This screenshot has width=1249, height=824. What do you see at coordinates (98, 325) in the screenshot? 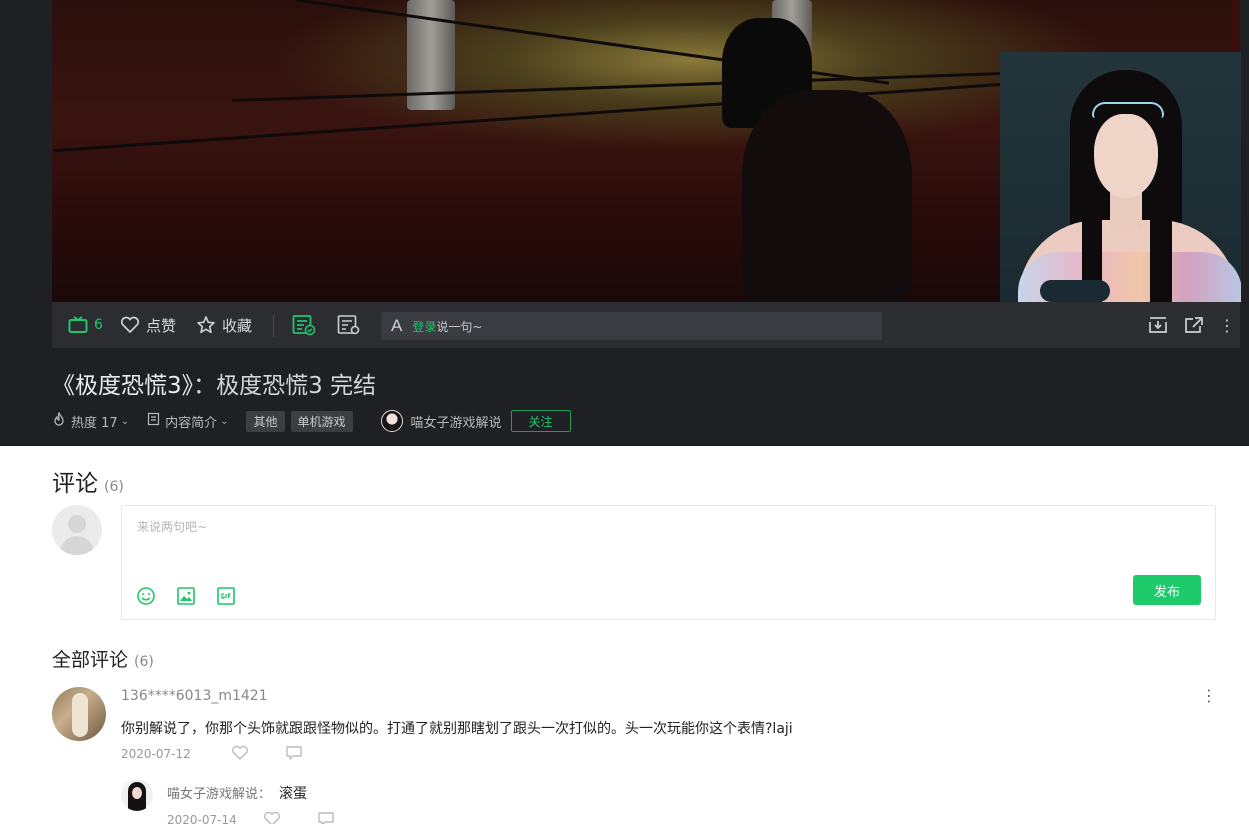
I see `danmaku-count: 6` at bounding box center [98, 325].